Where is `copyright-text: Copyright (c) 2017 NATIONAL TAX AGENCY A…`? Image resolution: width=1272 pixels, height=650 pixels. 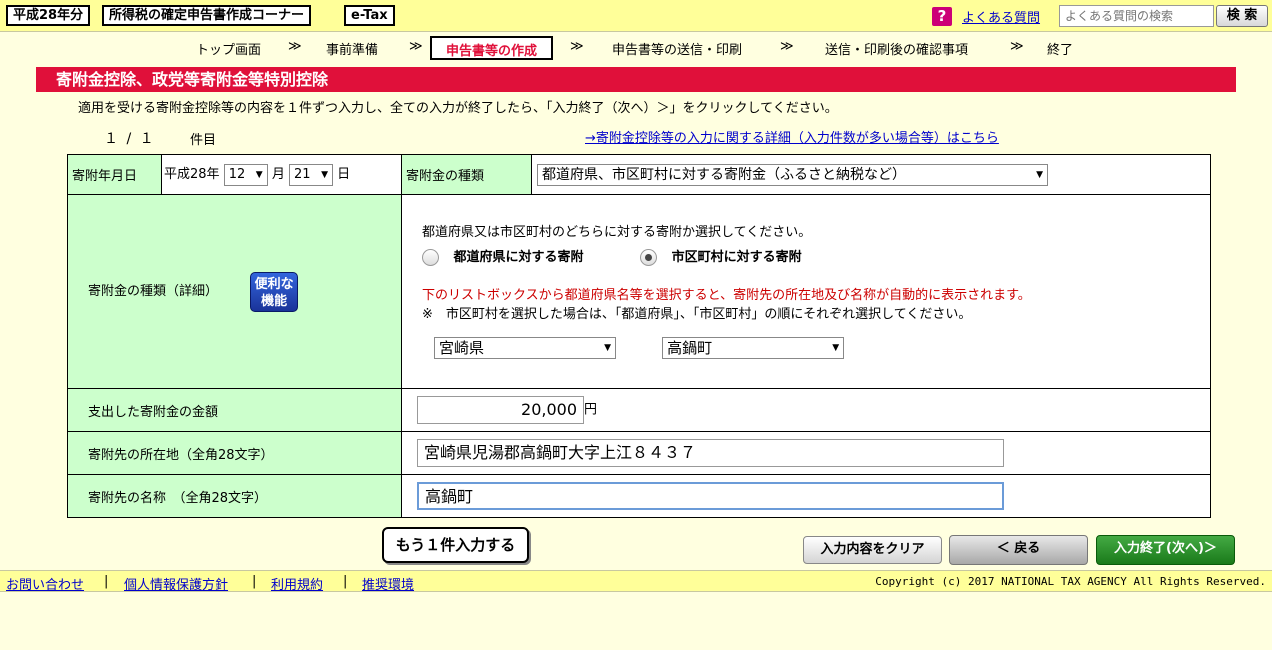
copyright-text: Copyright (c) 2017 NATIONAL TAX AGENCY A… is located at coordinates (1070, 581).